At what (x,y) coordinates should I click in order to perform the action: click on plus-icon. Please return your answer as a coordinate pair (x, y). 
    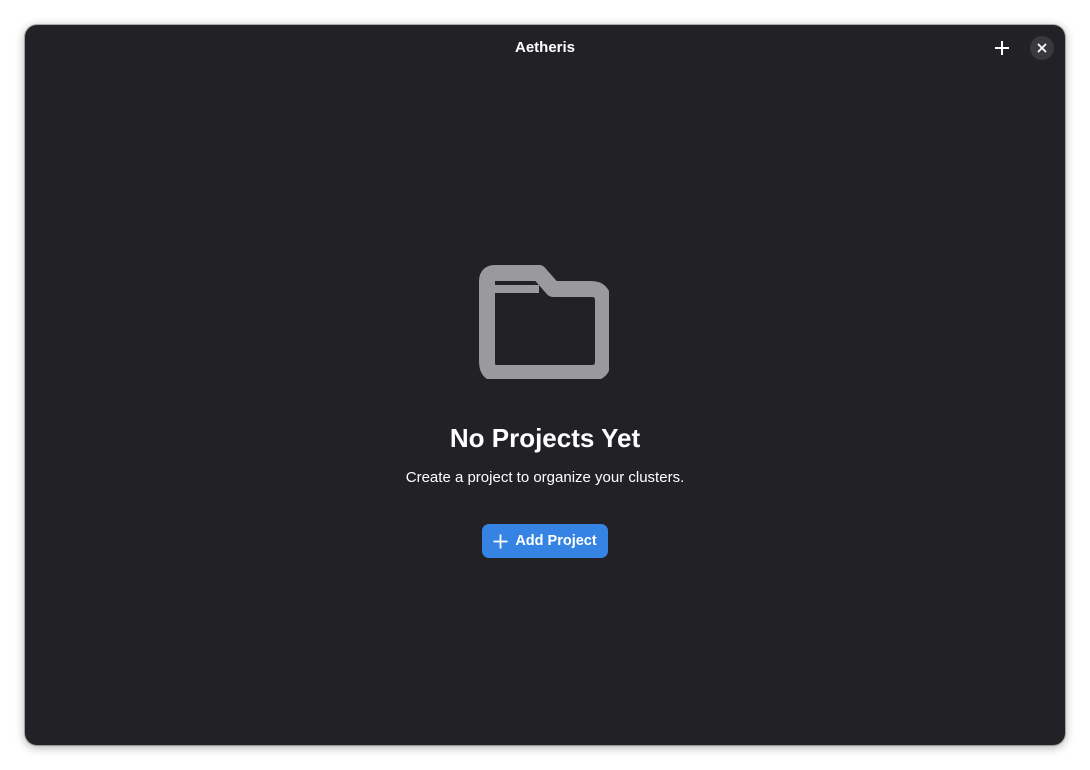
    Looking at the image, I should click on (500, 541).